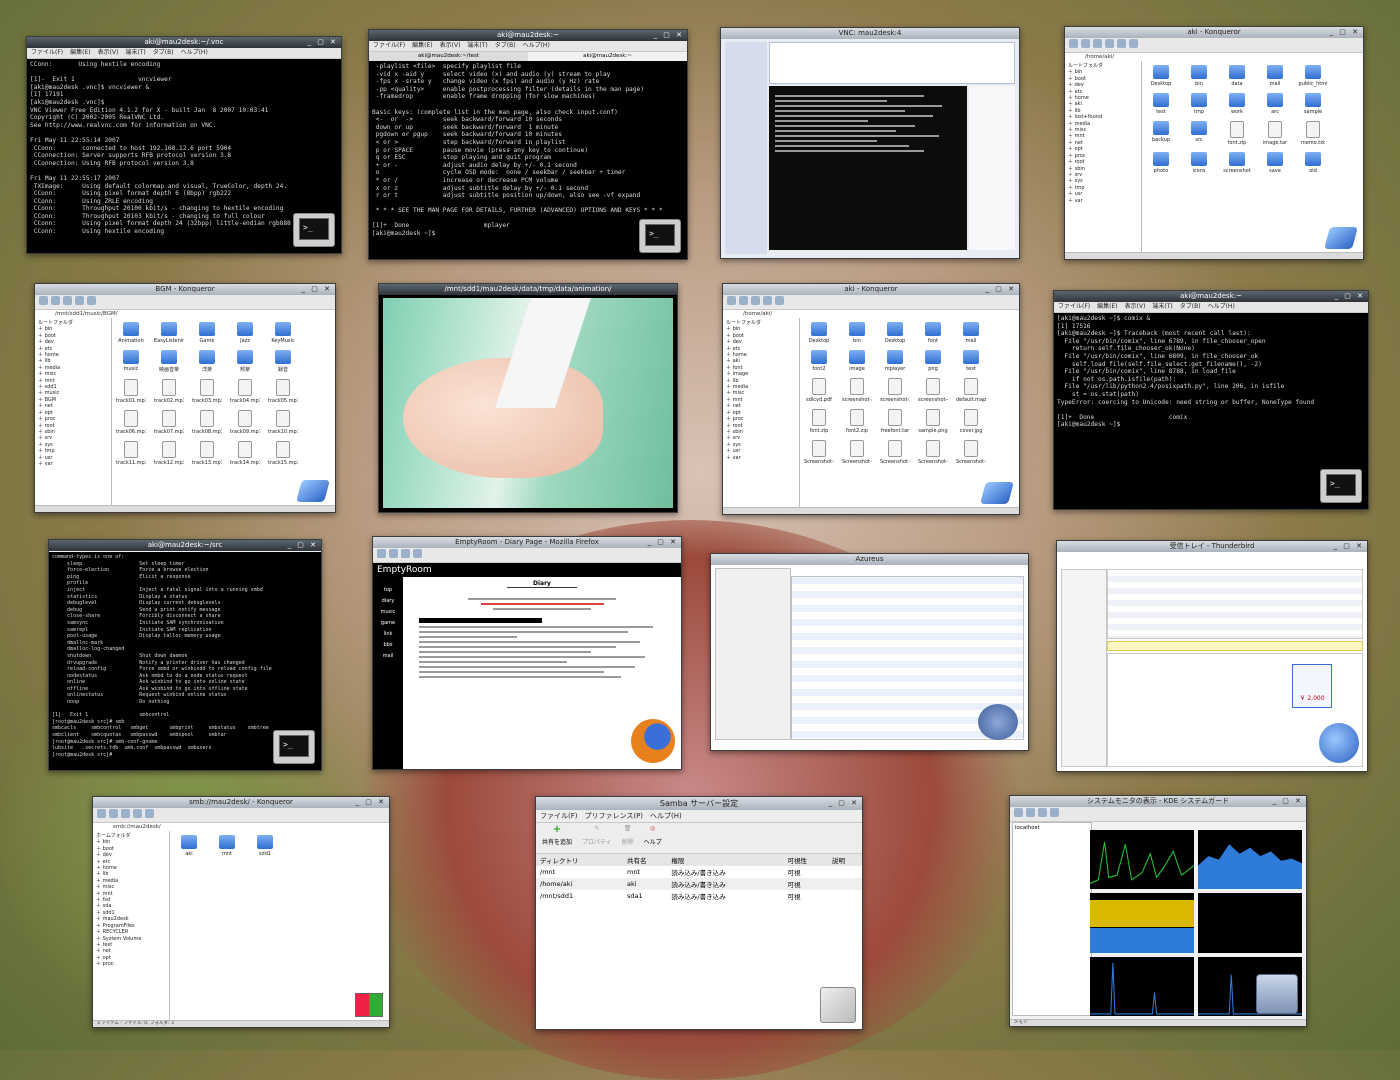 This screenshot has height=1080, width=1400. Describe the element at coordinates (819, 333) in the screenshot. I see `folder-item: Desktop` at that location.